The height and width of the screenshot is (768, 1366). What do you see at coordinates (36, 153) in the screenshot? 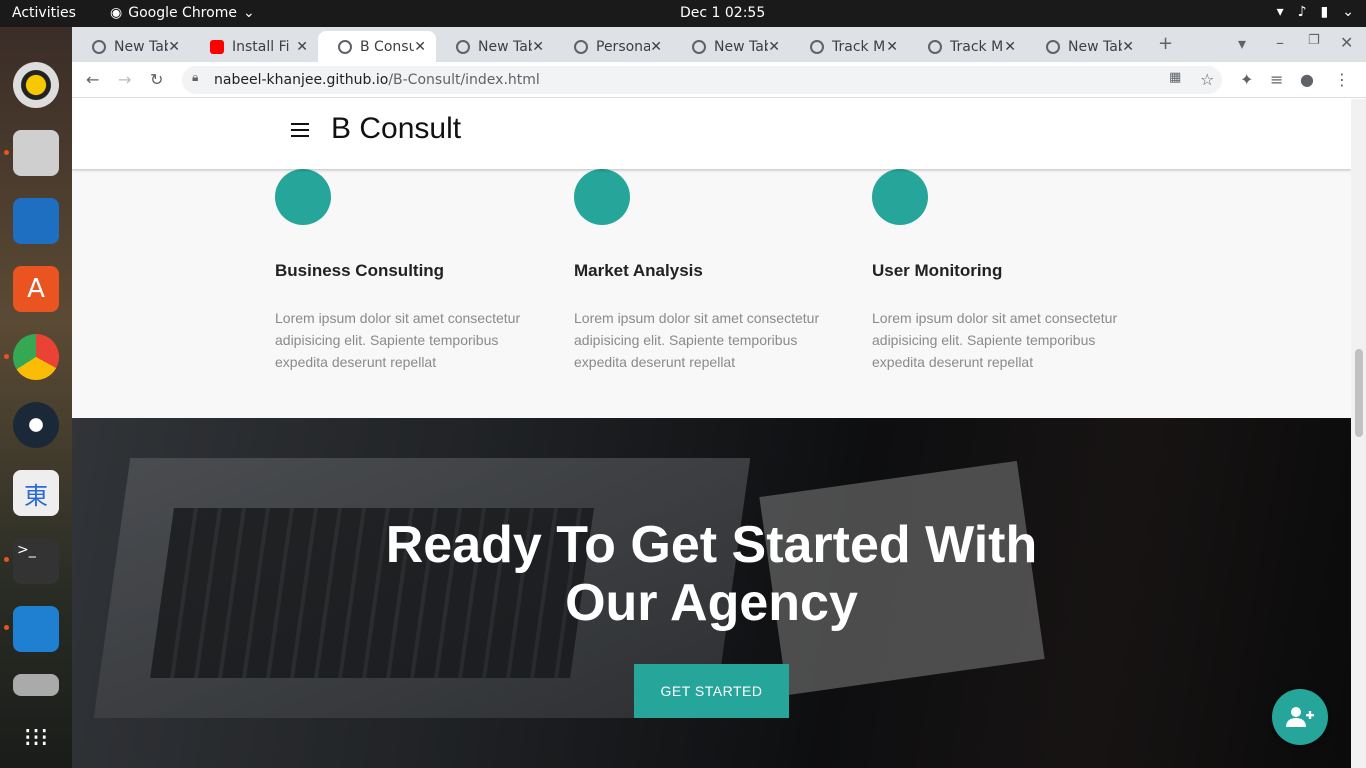
I see `files-icon` at bounding box center [36, 153].